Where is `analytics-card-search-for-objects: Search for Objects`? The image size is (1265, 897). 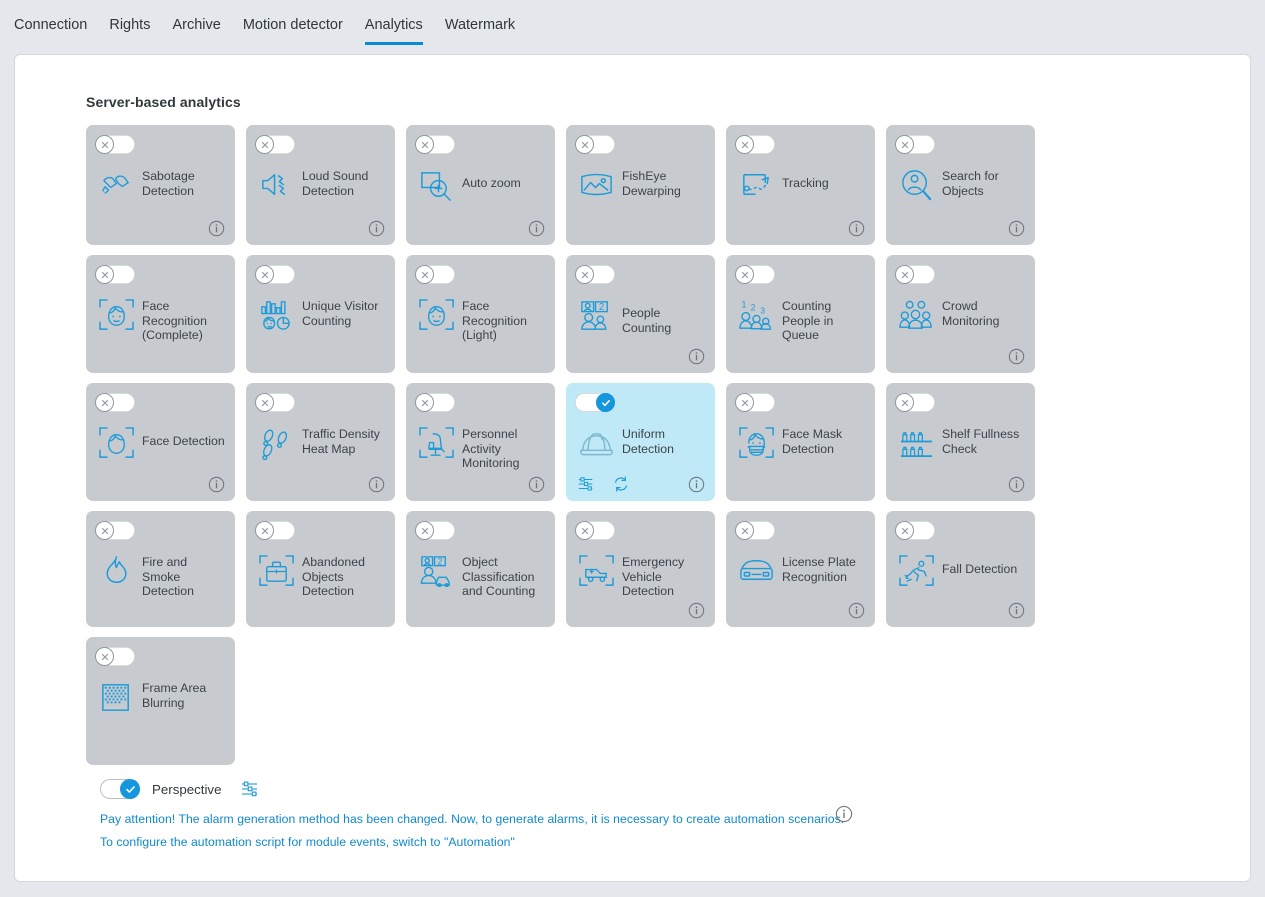
analytics-card-search-for-objects: Search for Objects is located at coordinates (960, 185).